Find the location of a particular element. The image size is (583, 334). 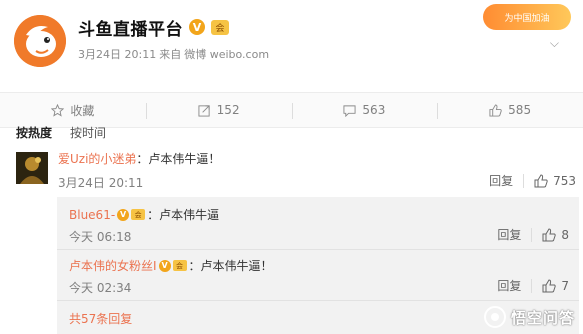

reply-username: Blue61- is located at coordinates (92, 215).